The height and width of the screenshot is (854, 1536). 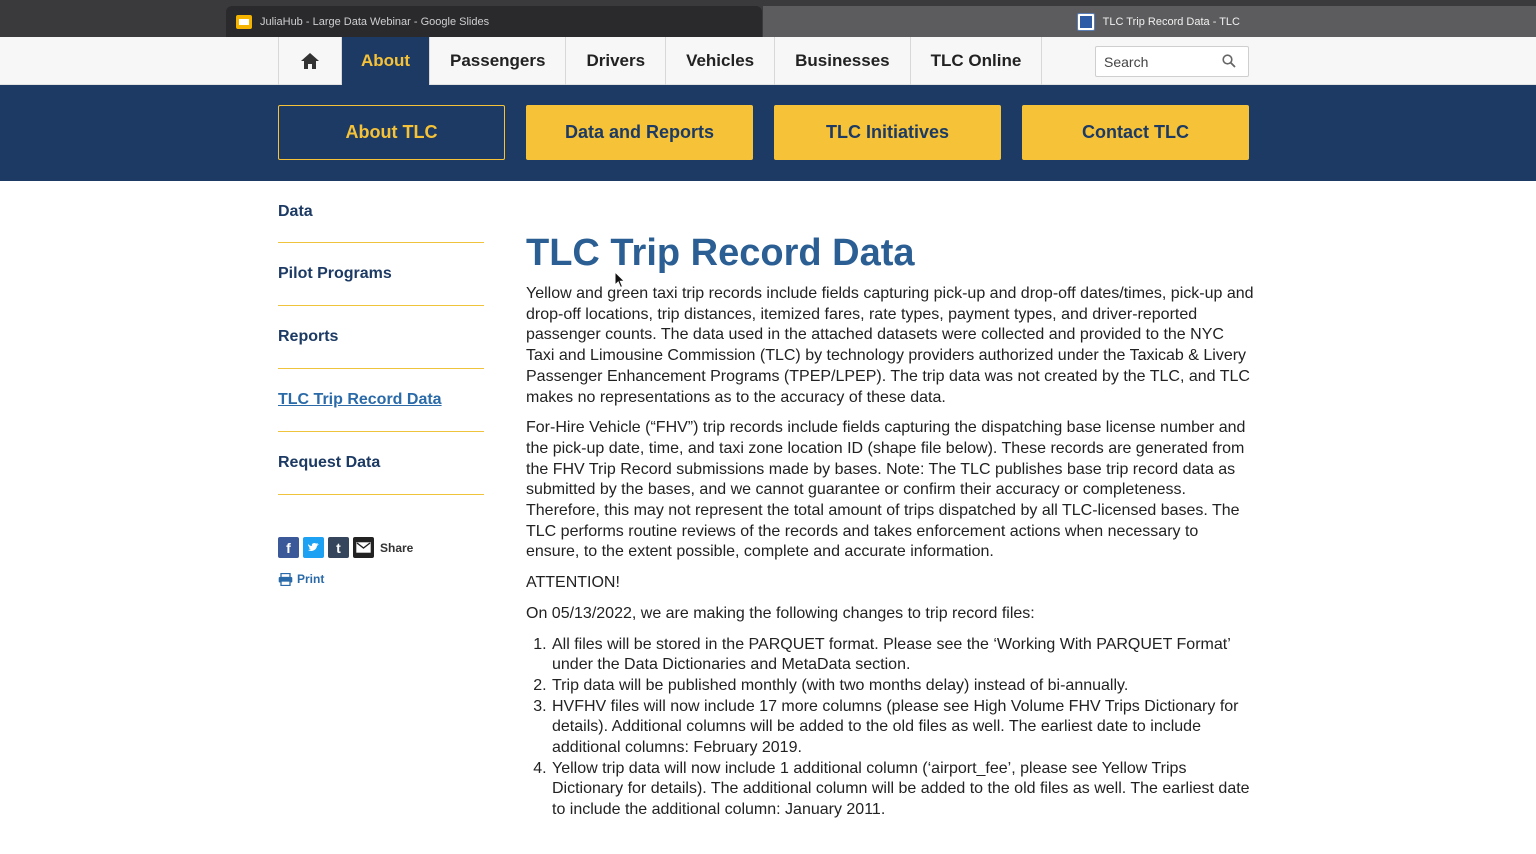 What do you see at coordinates (497, 61) in the screenshot?
I see `nav-passengers: Passengers` at bounding box center [497, 61].